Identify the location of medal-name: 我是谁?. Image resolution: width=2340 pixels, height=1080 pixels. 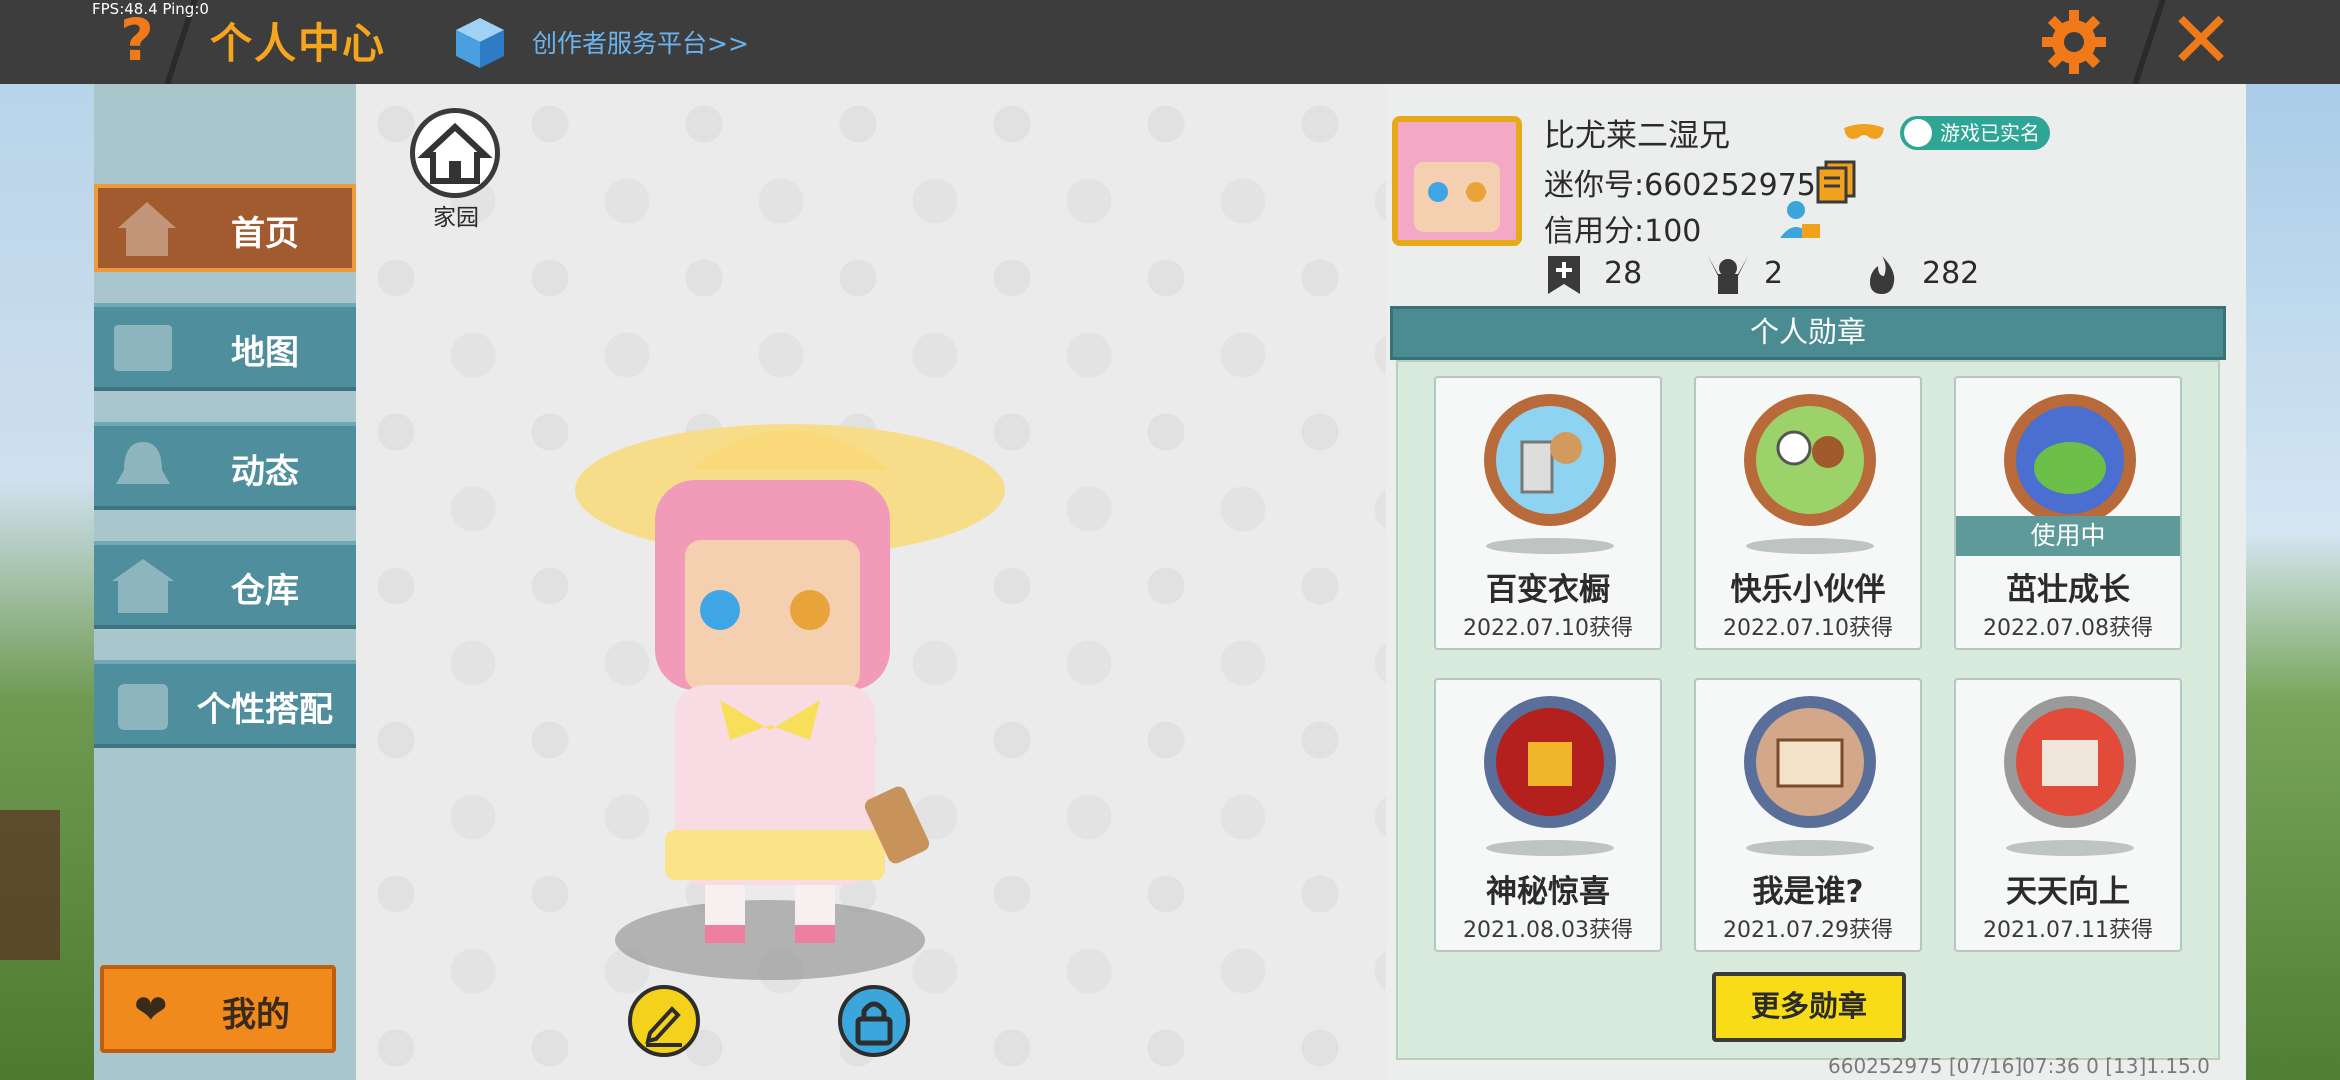
(1808, 892).